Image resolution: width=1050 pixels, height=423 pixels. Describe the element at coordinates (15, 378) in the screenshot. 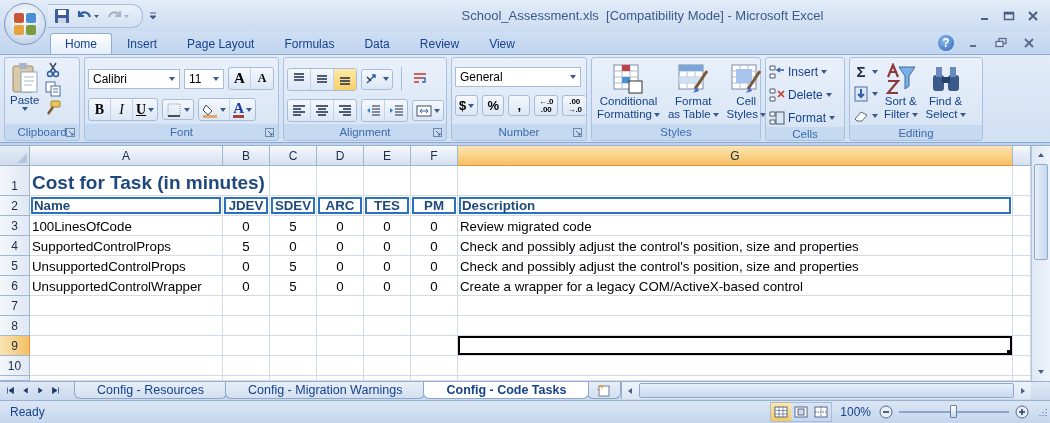

I see `row-header` at that location.